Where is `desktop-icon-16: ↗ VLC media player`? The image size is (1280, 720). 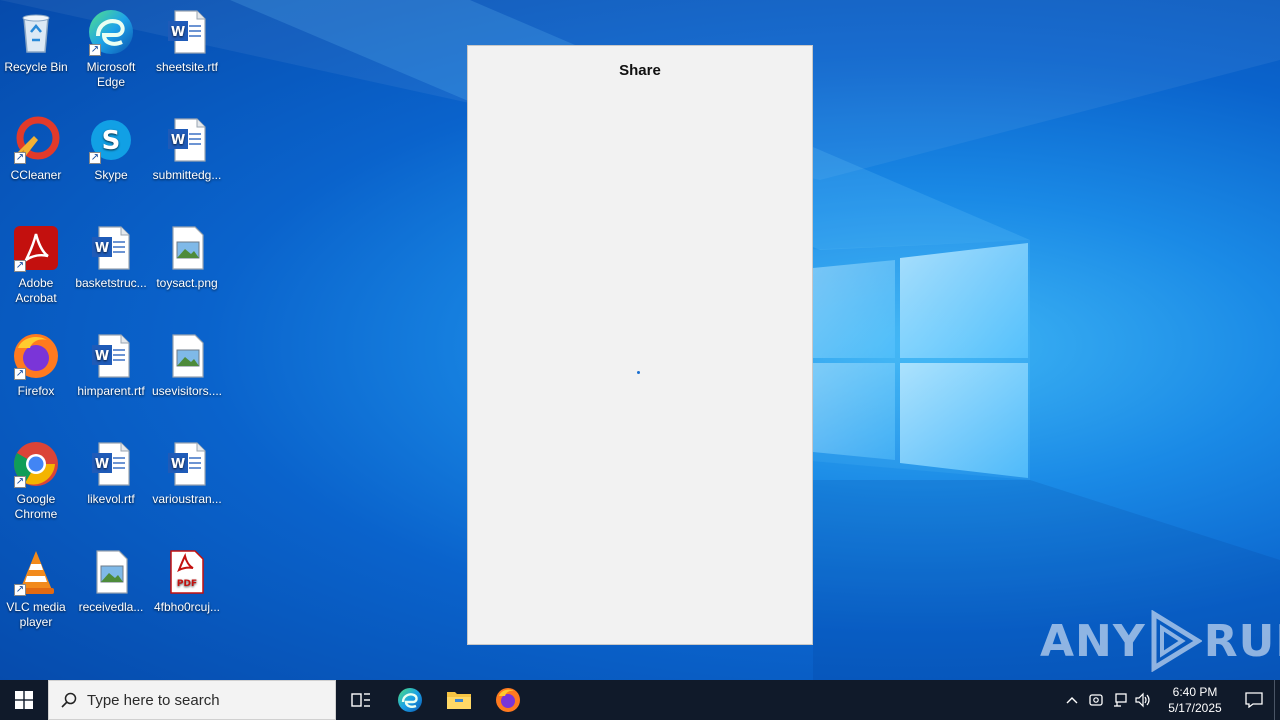
desktop-icon-16: ↗ VLC media player is located at coordinates (37, 589).